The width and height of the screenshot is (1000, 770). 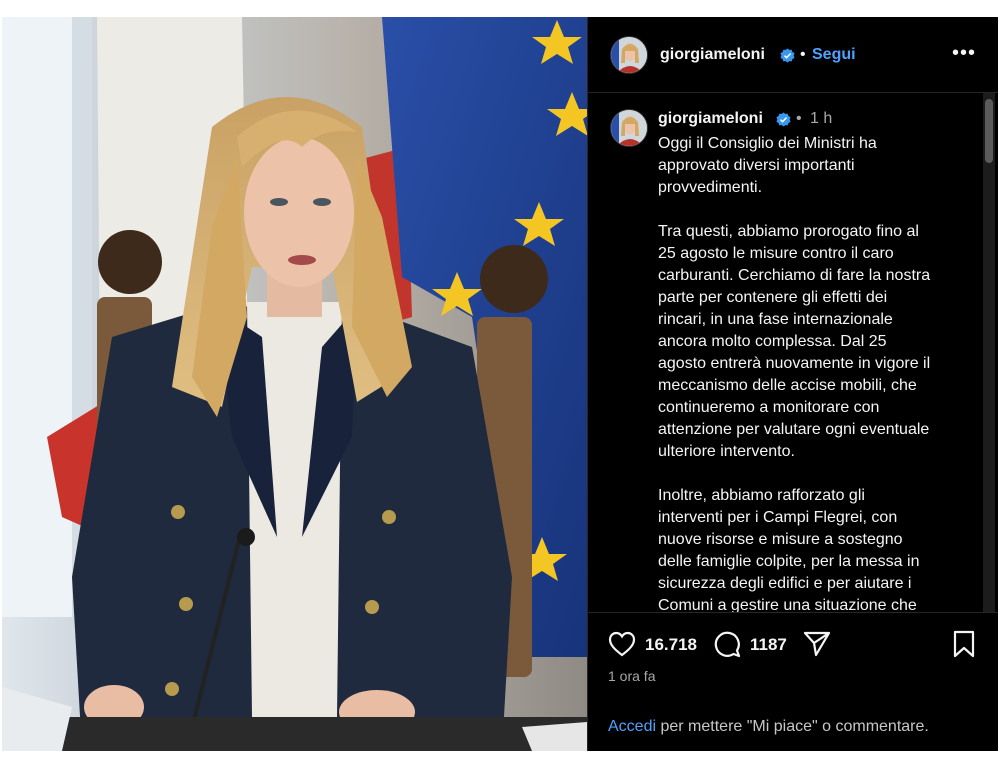 I want to click on like-count: 16.718, so click(x=671, y=645).